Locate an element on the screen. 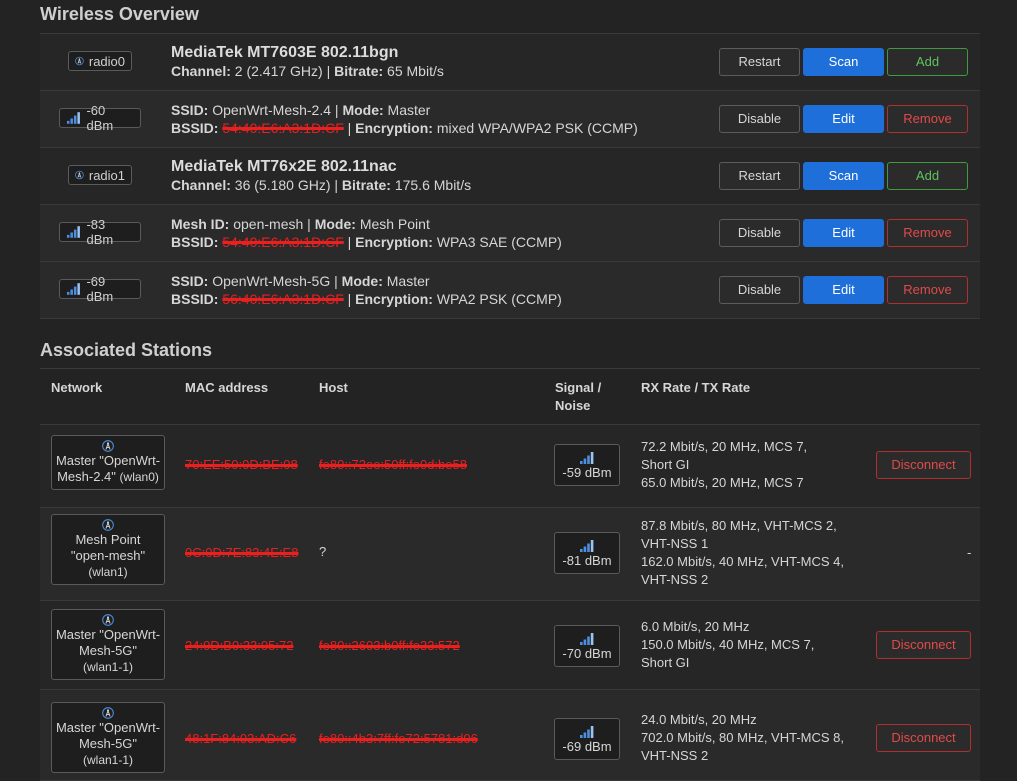 The image size is (1017, 781). header-host: Host is located at coordinates (333, 387).